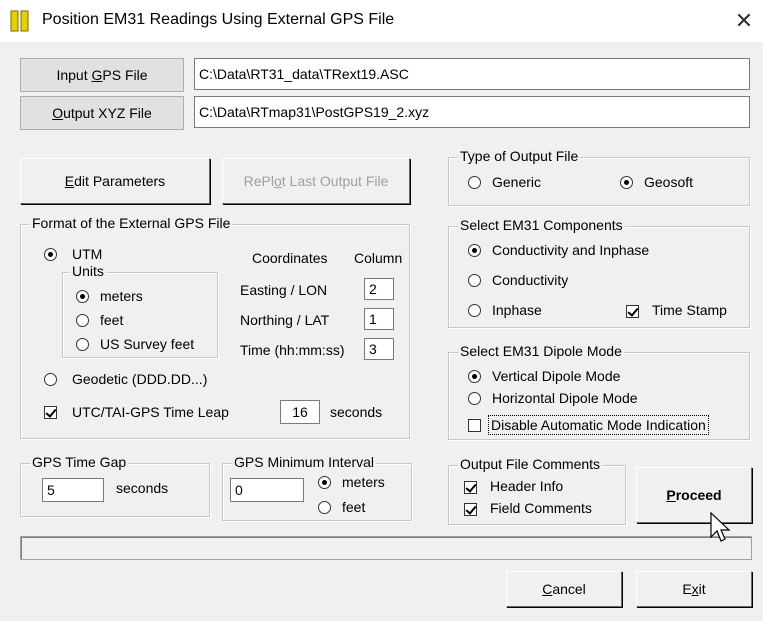 The height and width of the screenshot is (621, 763). Describe the element at coordinates (142, 488) in the screenshot. I see `time-gap-units: seconds` at that location.